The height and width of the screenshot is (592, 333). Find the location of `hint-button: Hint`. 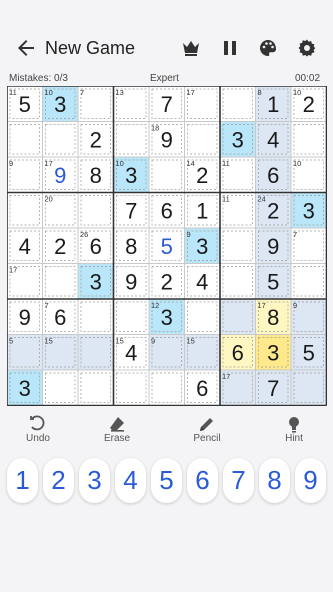

hint-button: Hint is located at coordinates (294, 431).